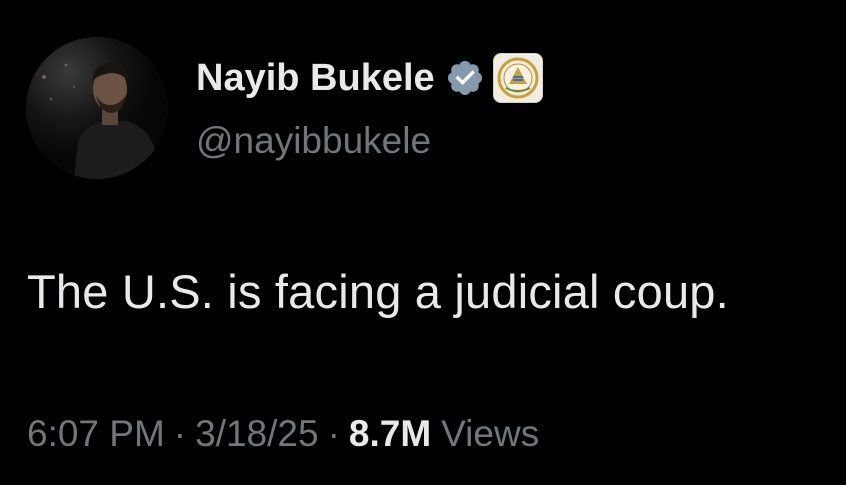 The height and width of the screenshot is (485, 846). Describe the element at coordinates (313, 141) in the screenshot. I see `author-handle: @nayibbukele` at that location.